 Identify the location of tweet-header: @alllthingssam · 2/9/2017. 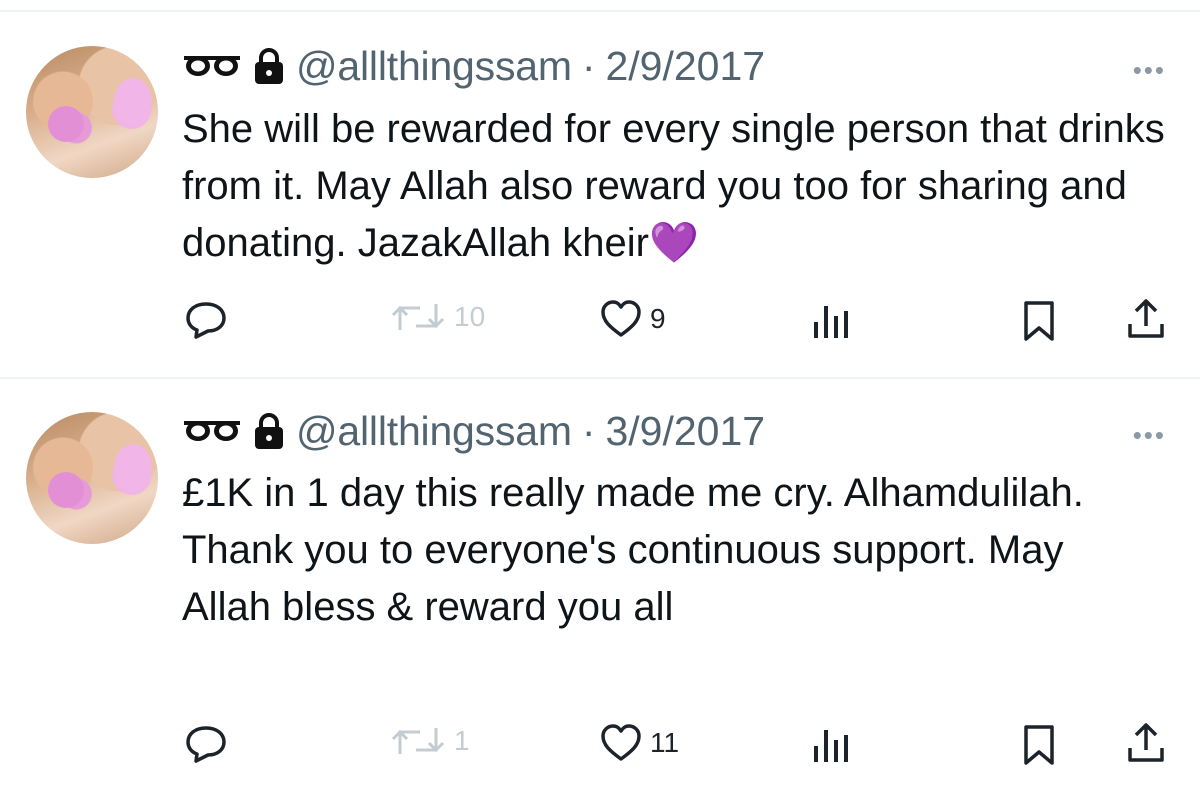
(473, 66).